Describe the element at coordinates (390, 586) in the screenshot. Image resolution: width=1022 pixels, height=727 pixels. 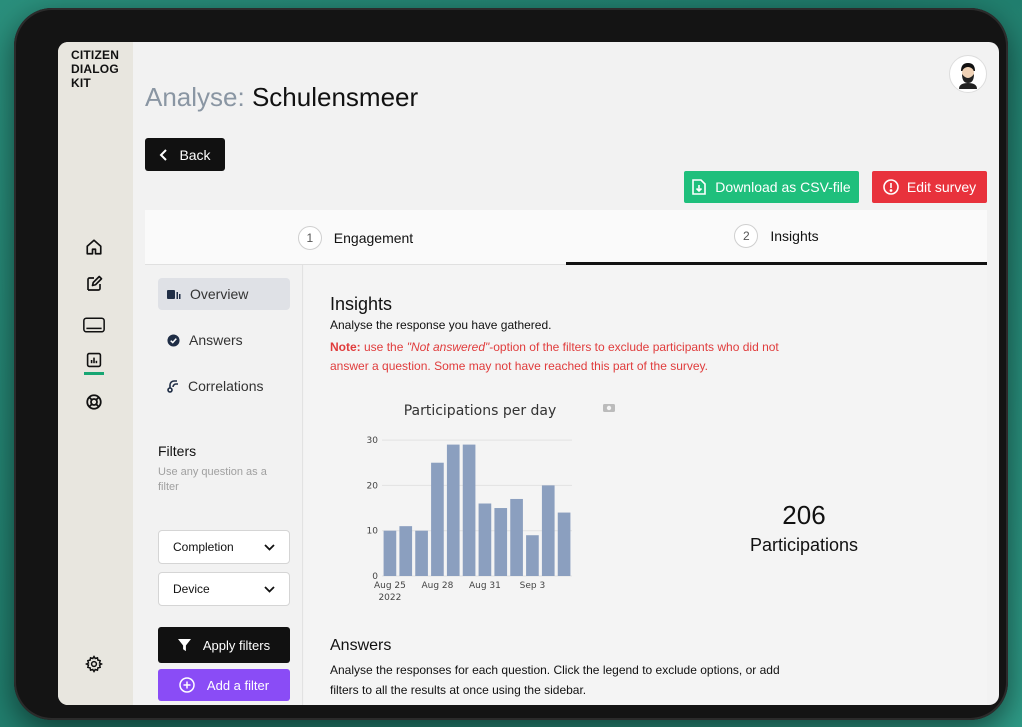
I see `x-tick-label: Aug 25` at that location.